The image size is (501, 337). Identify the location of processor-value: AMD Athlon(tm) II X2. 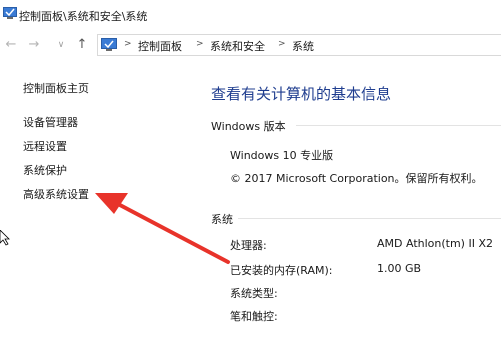
(435, 243).